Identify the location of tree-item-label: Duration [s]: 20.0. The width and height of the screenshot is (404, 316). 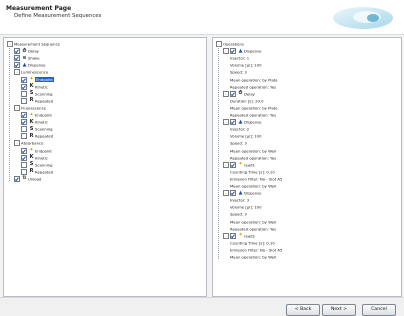
(247, 101).